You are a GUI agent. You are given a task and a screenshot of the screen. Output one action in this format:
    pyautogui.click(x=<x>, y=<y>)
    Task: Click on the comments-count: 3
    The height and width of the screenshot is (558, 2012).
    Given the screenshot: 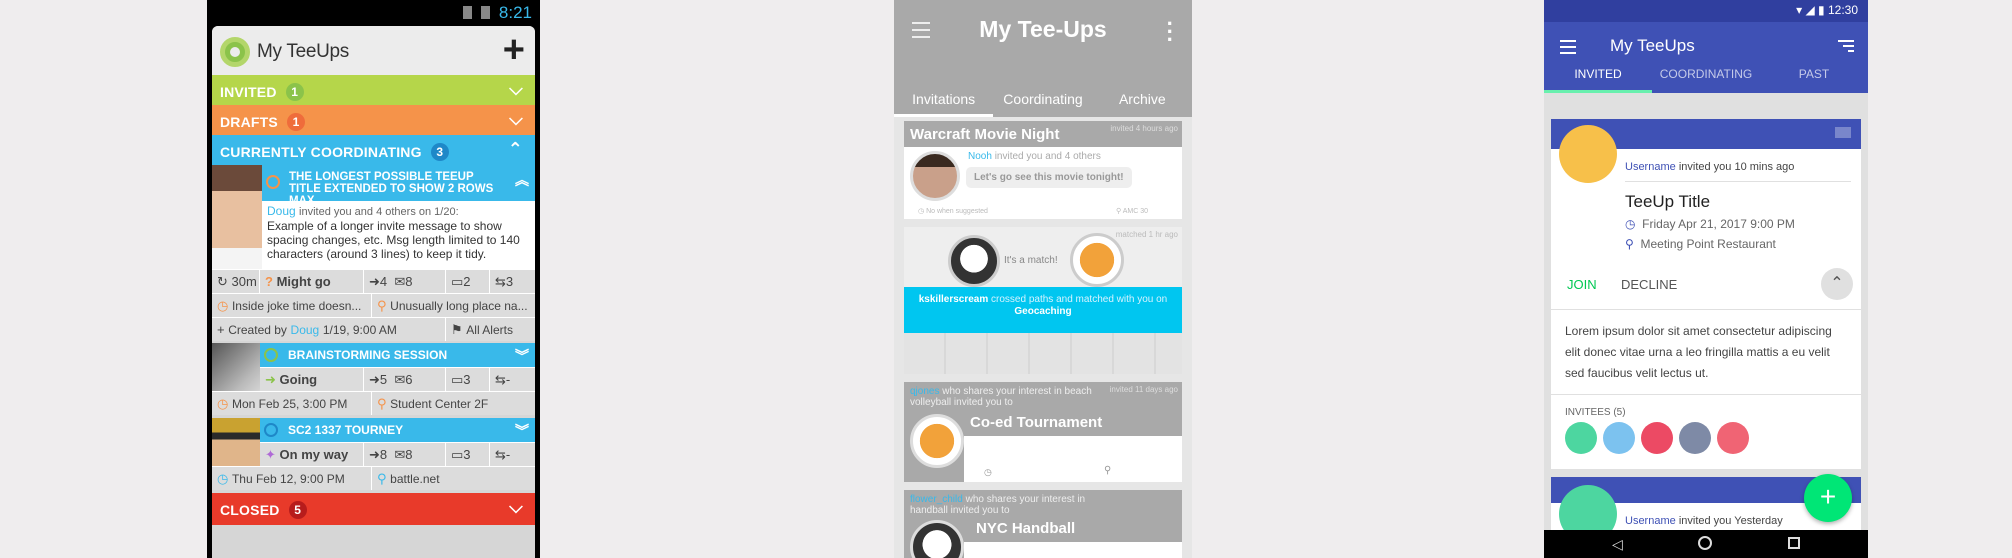 What is the action you would take?
    pyautogui.click(x=467, y=379)
    